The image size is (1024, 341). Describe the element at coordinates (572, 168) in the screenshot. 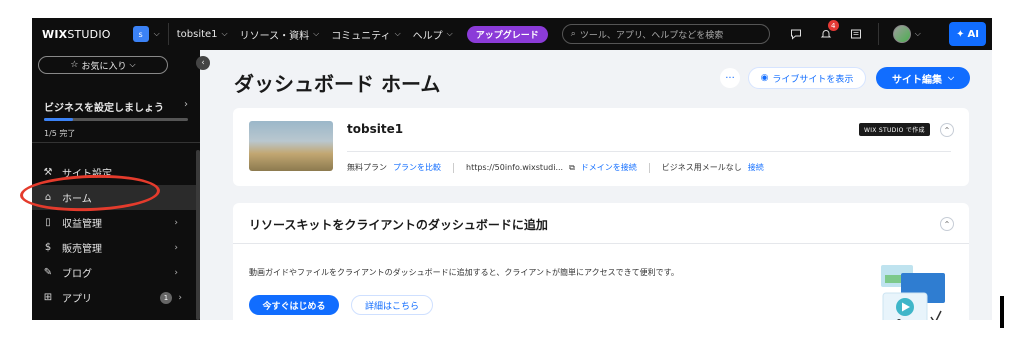

I see `external-link-icon: ⧉` at that location.